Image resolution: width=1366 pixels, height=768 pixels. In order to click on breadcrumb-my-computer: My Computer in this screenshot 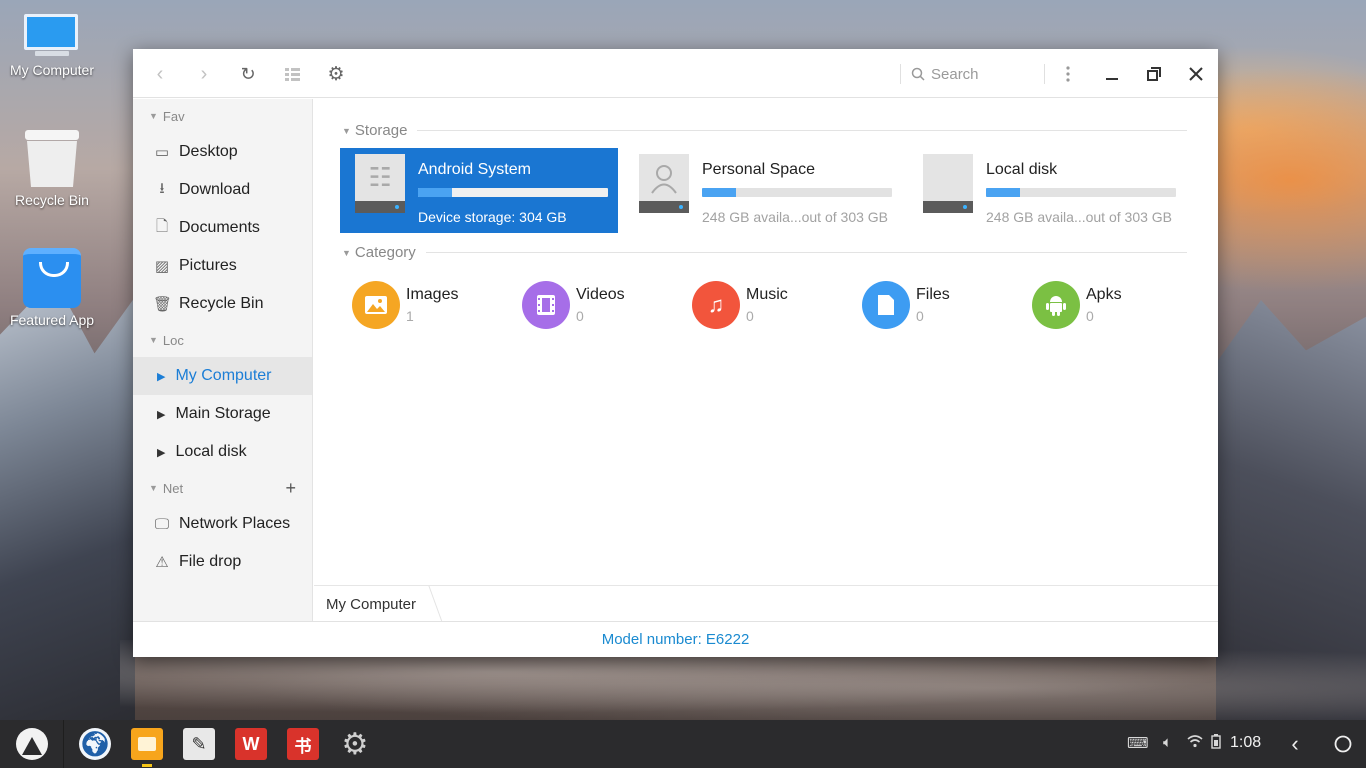, I will do `click(371, 604)`.